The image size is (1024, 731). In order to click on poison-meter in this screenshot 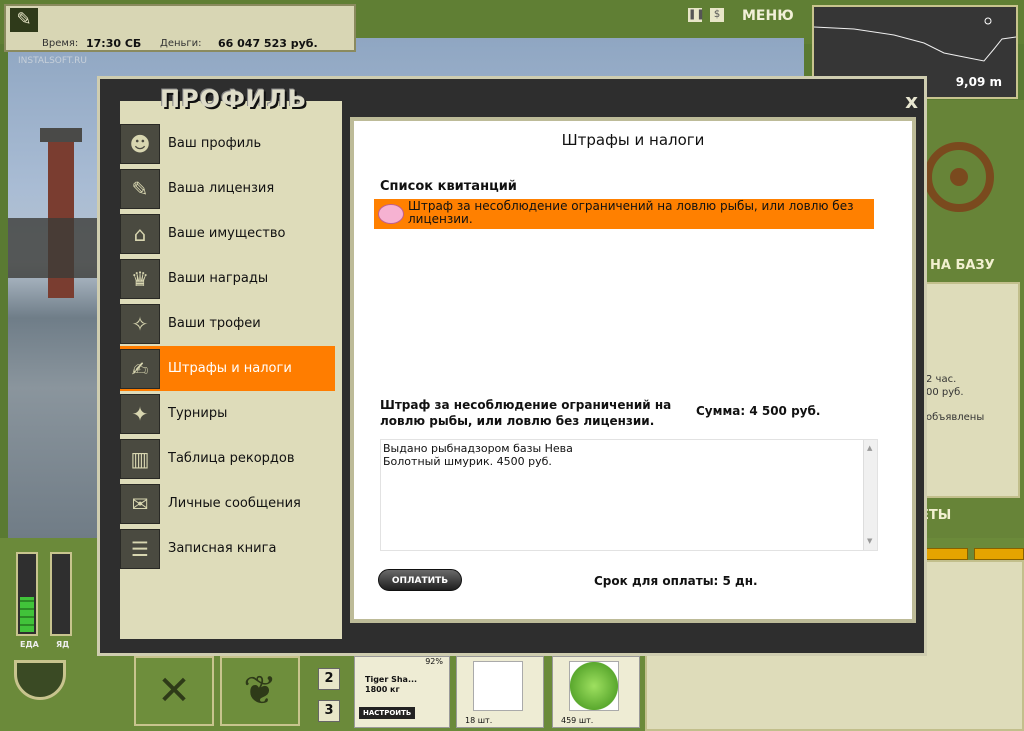, I will do `click(61, 594)`.